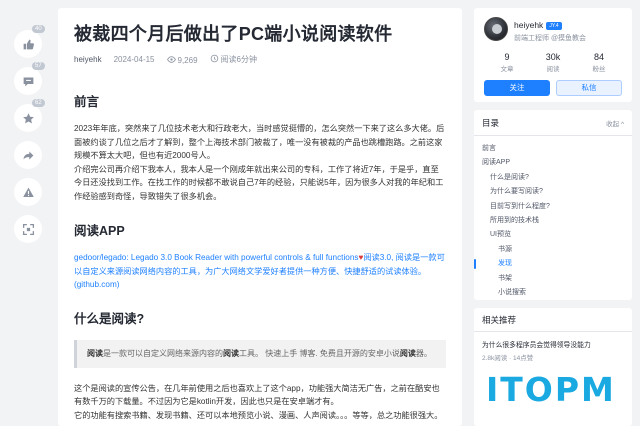 The height and width of the screenshot is (426, 640). I want to click on quote-bold-1: 阅读, so click(95, 353).